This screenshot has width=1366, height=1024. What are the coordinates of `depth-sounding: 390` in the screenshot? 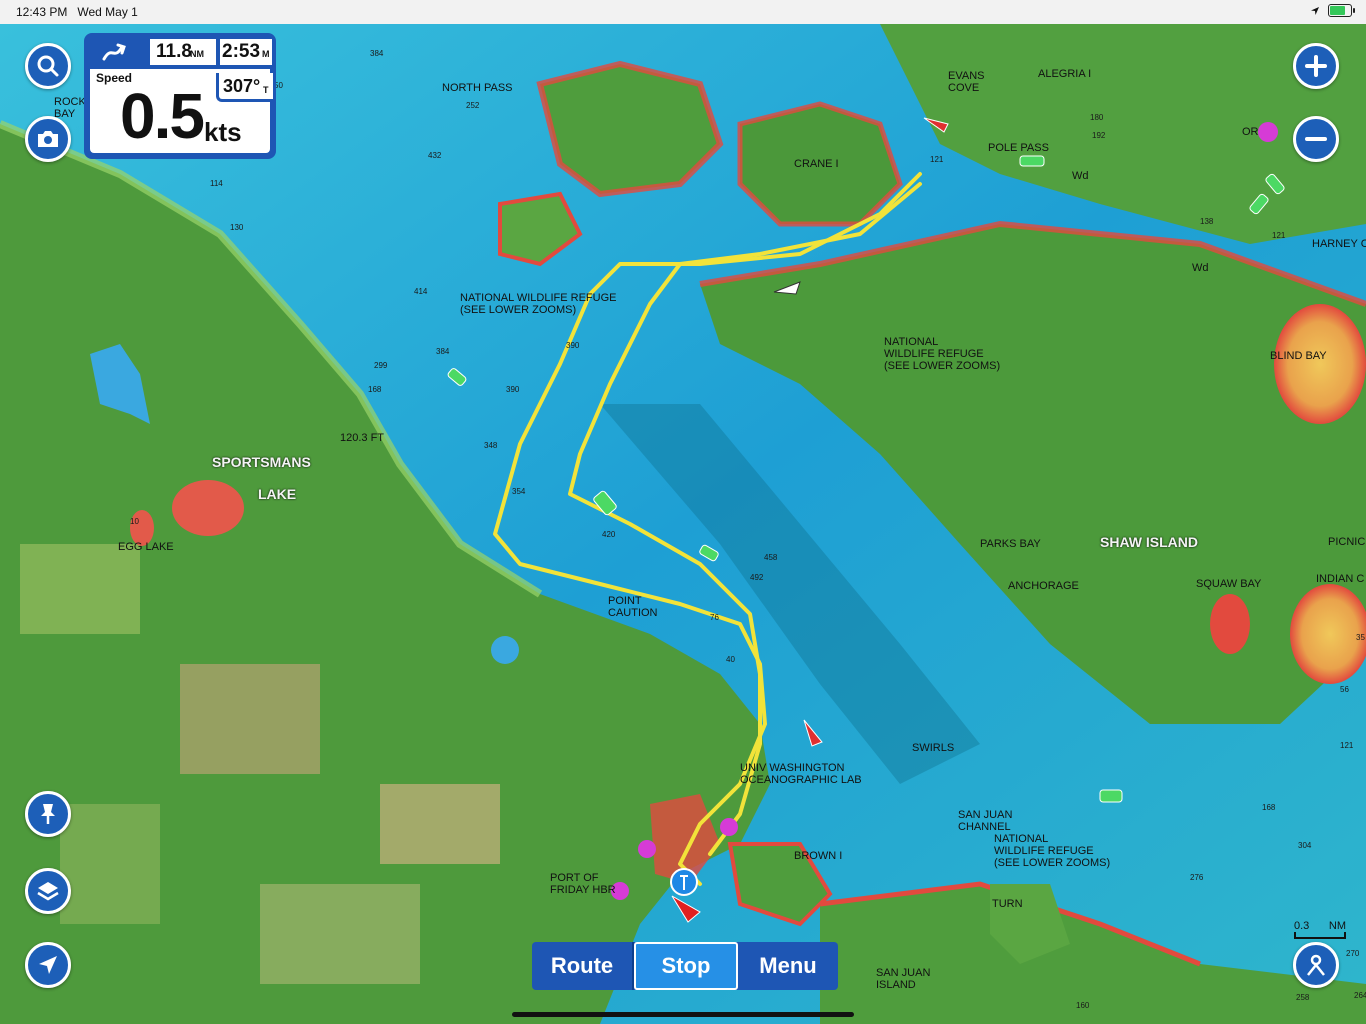 It's located at (513, 389).